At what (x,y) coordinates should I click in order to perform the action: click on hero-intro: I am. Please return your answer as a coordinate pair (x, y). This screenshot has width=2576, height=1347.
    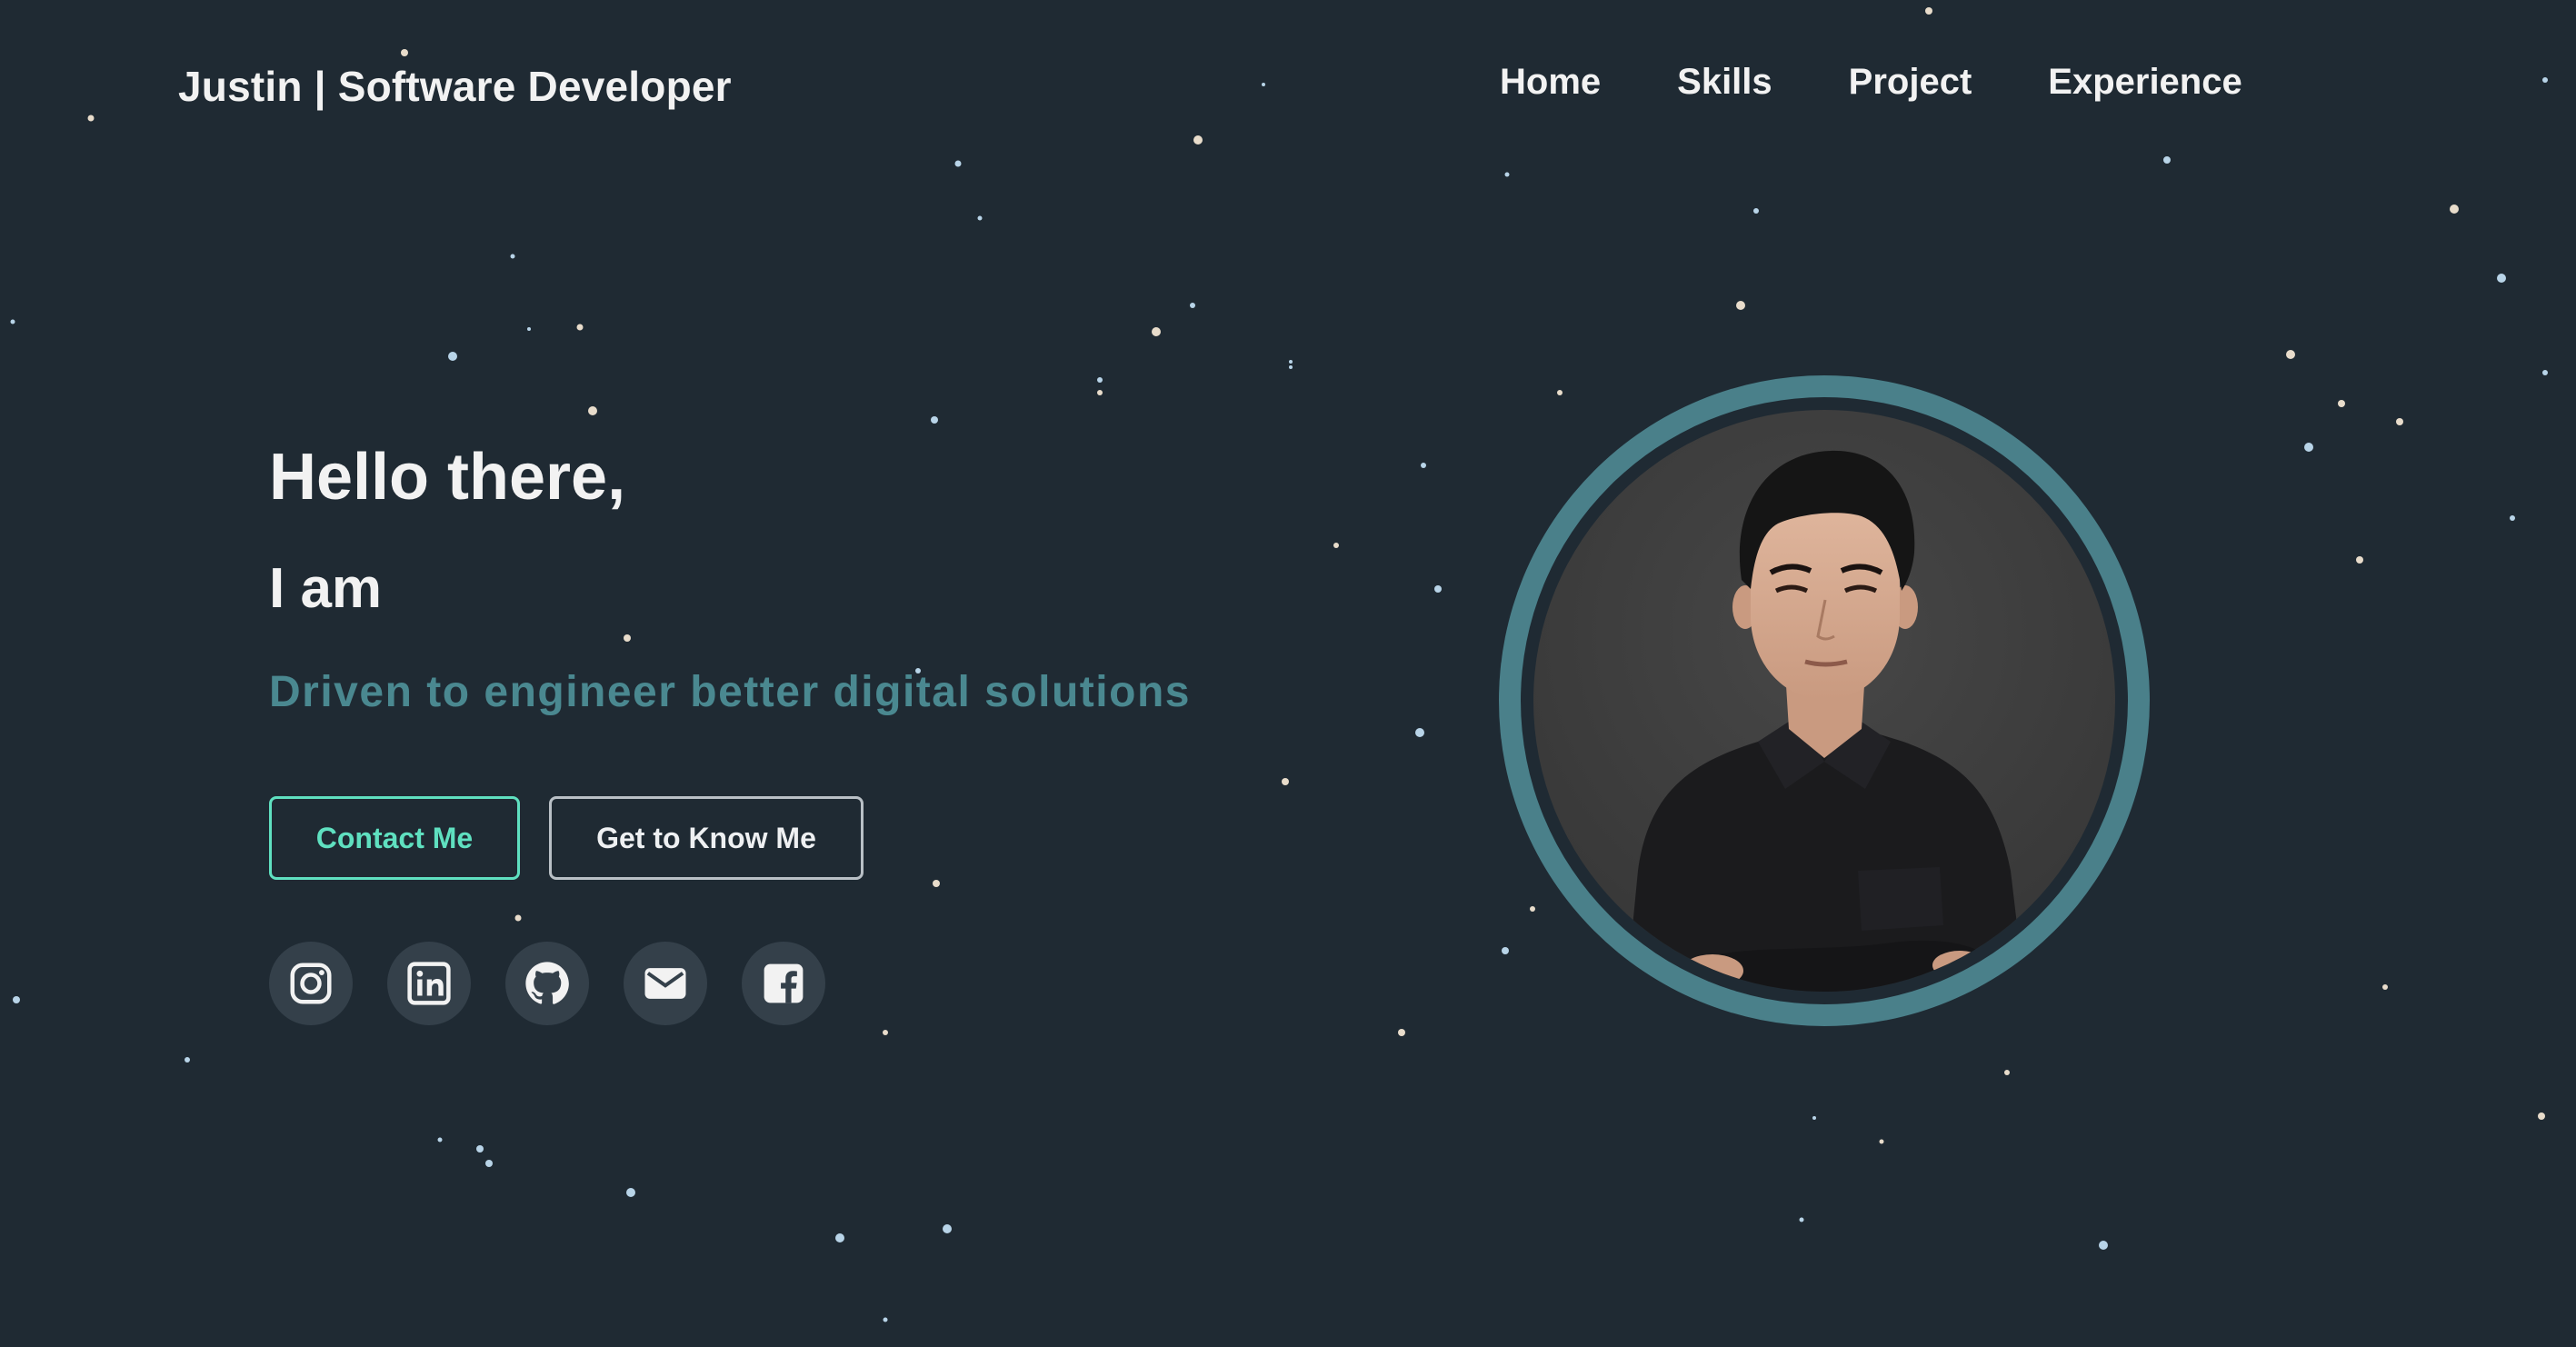
    Looking at the image, I should click on (326, 588).